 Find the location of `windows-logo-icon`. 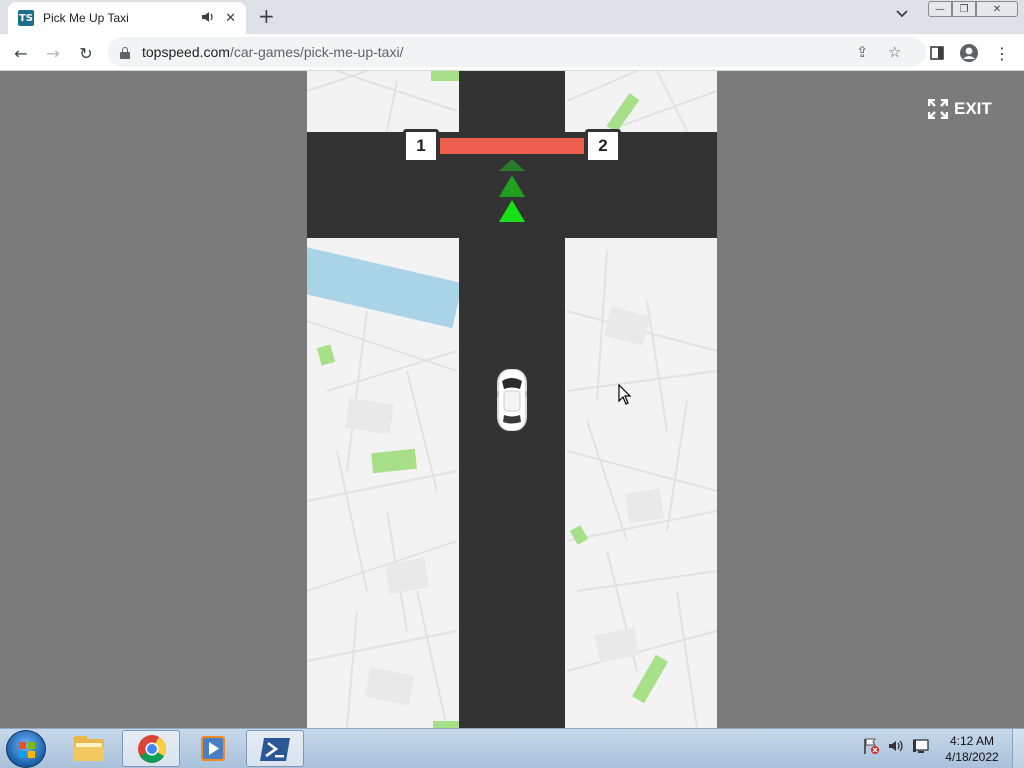

windows-logo-icon is located at coordinates (27, 750).